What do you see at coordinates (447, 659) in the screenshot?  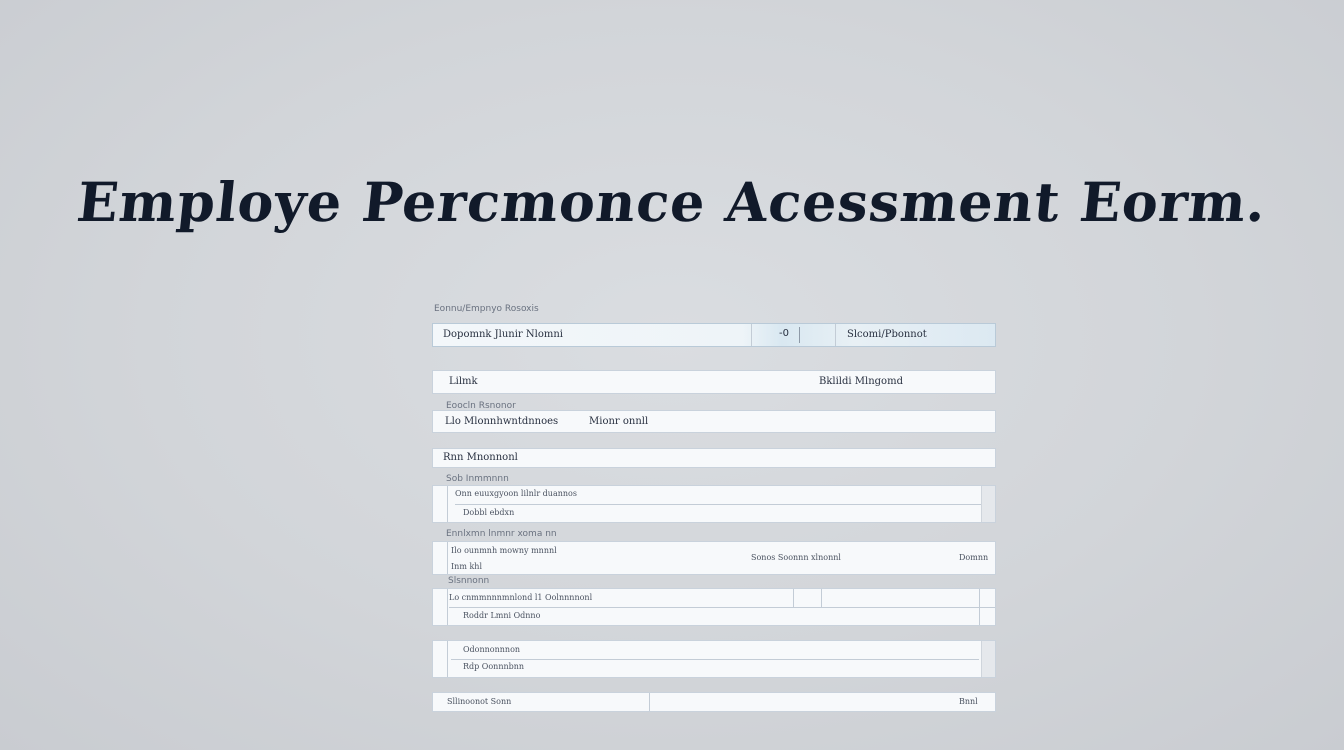 I see `row8-margin` at bounding box center [447, 659].